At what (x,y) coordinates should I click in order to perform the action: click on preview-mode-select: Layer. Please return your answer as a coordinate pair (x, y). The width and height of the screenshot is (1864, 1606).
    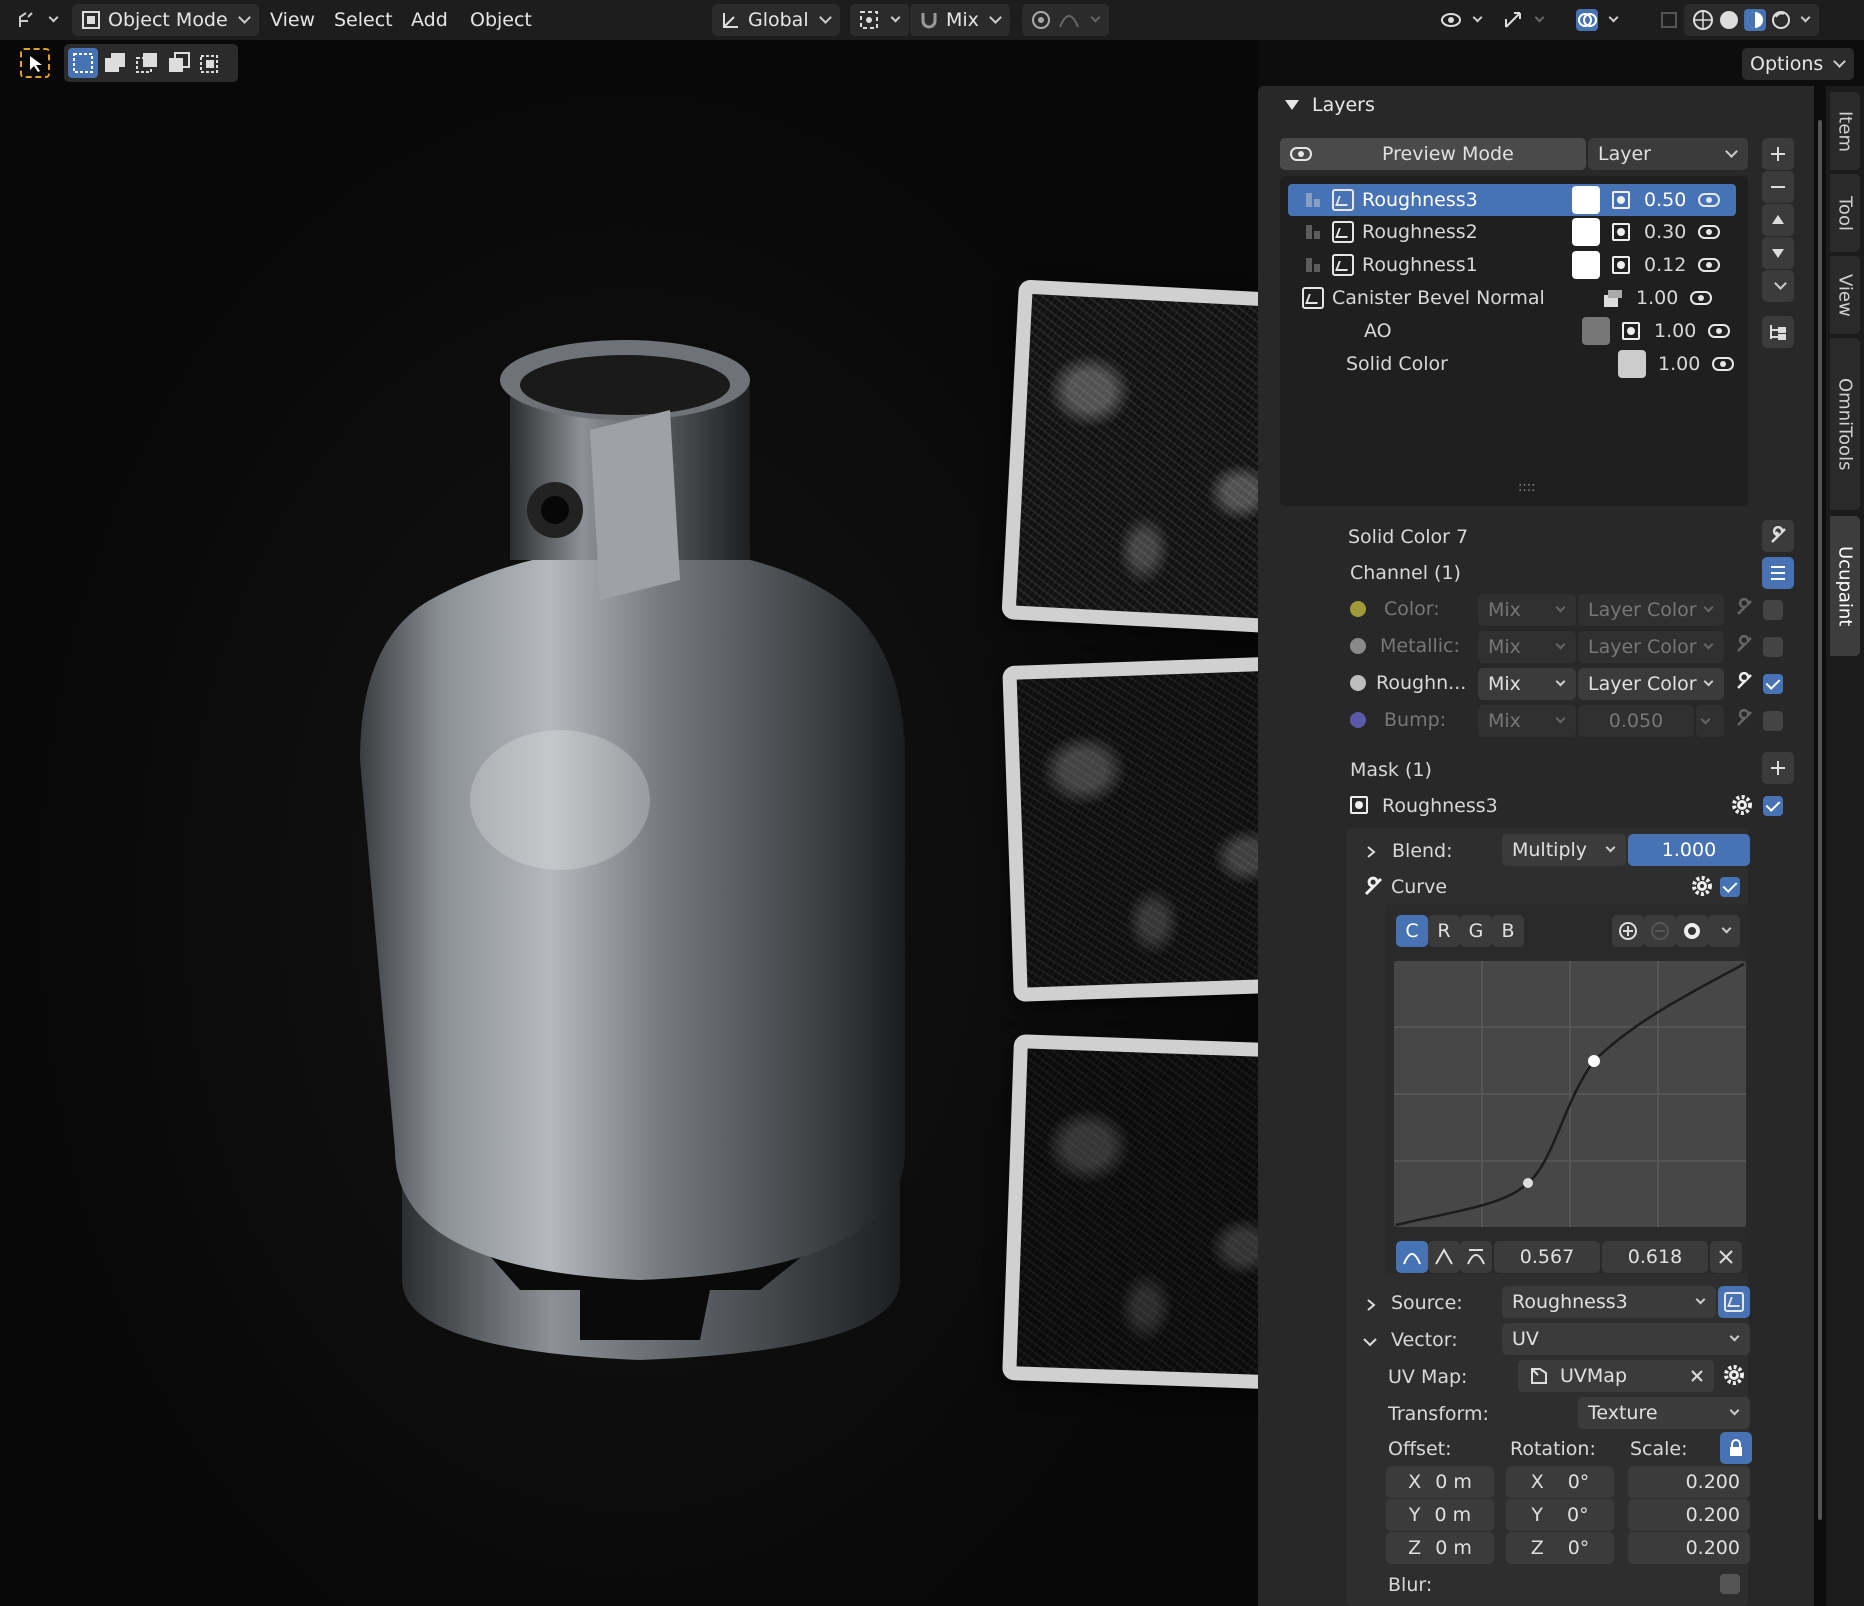
    Looking at the image, I should click on (1668, 154).